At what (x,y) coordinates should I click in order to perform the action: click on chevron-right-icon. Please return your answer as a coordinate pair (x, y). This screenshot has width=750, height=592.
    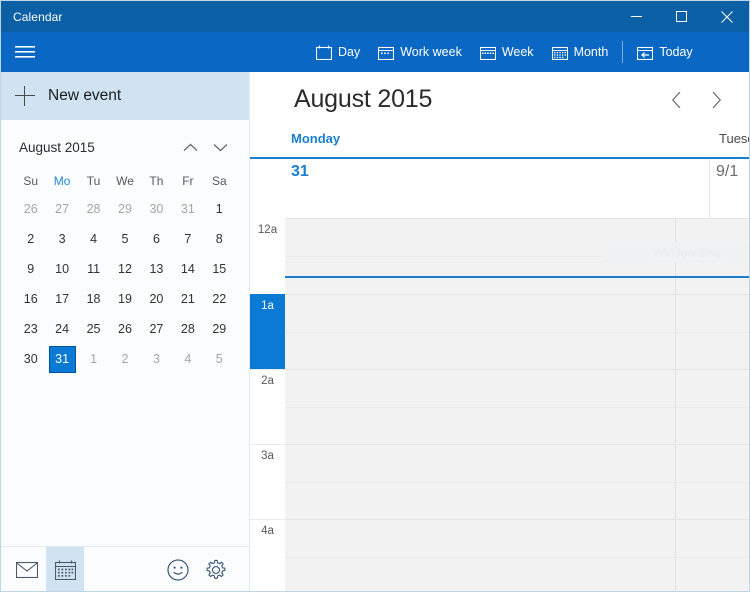
    Looking at the image, I should click on (716, 100).